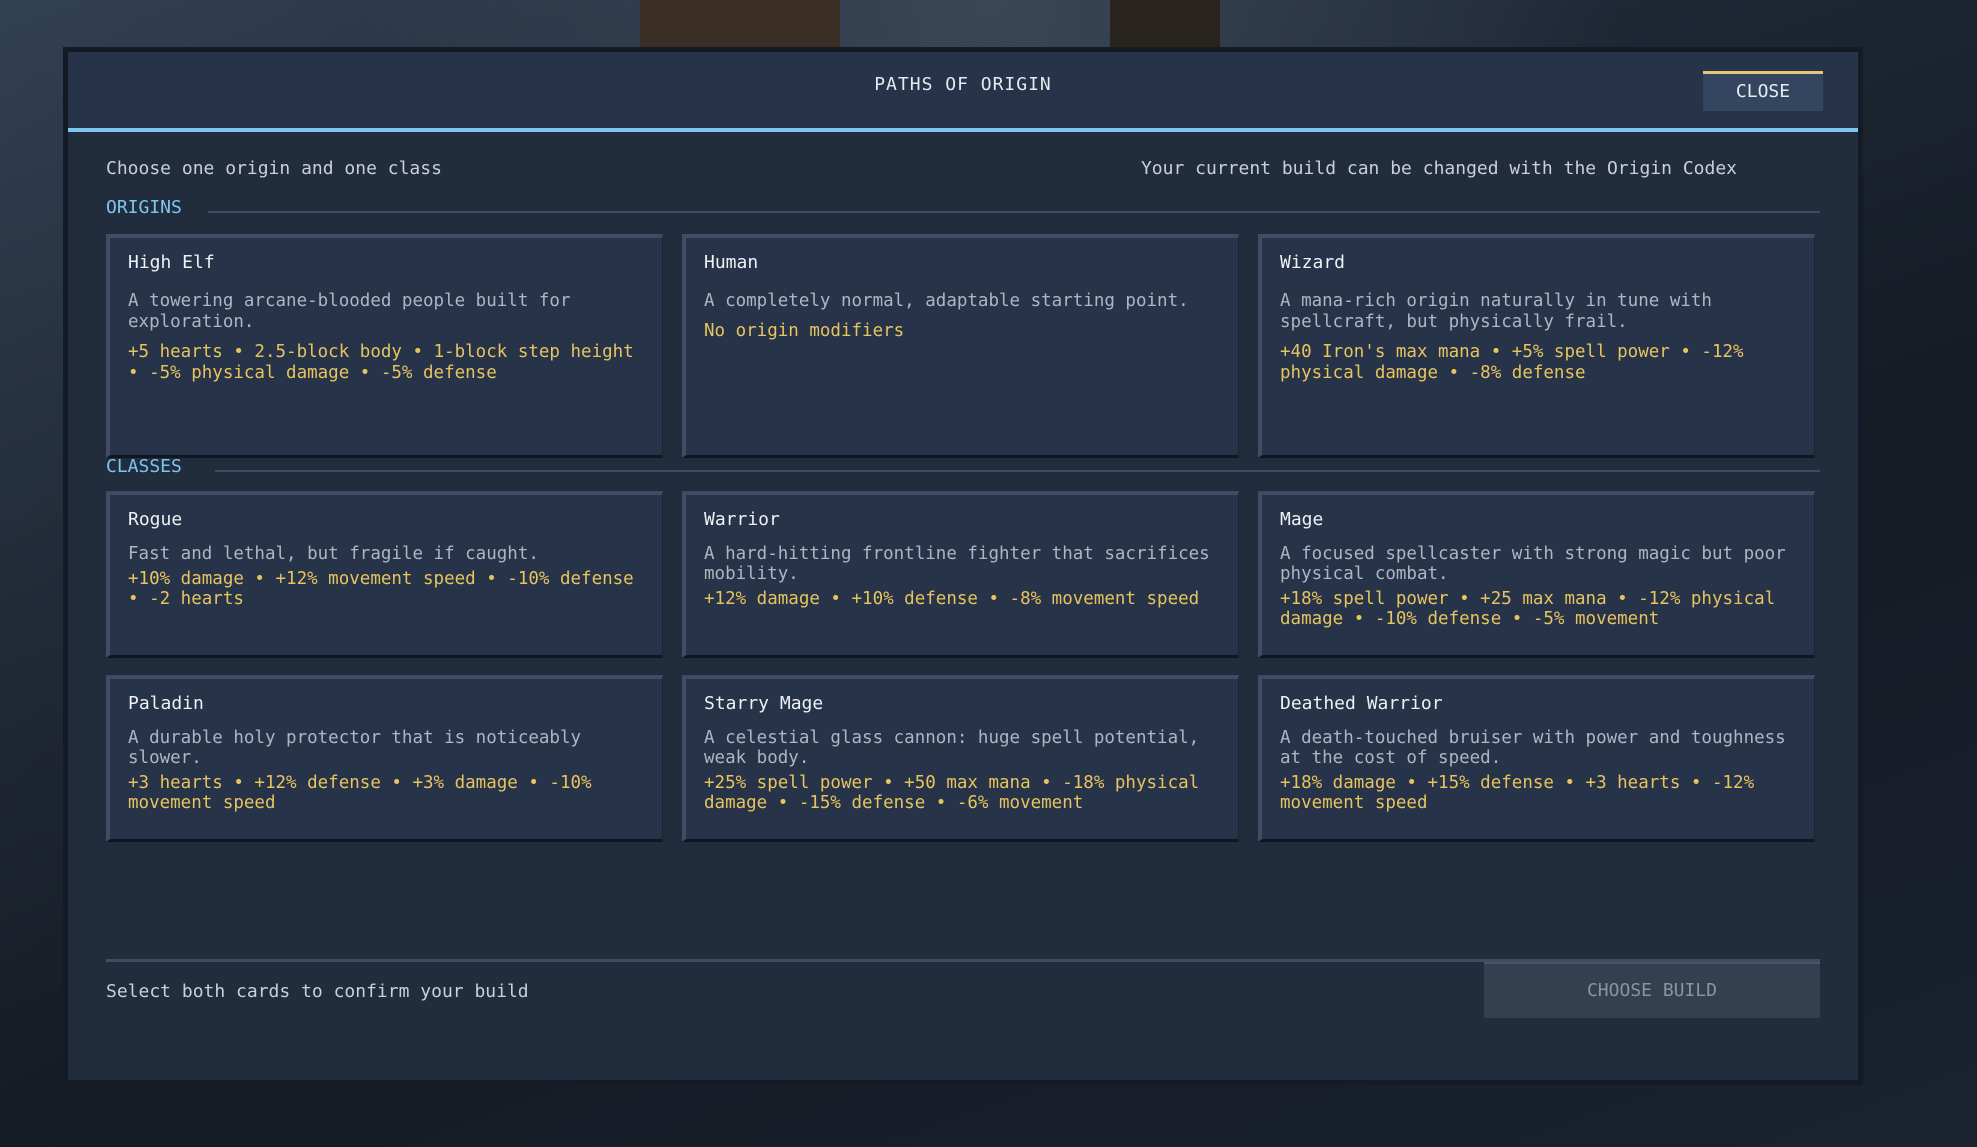  Describe the element at coordinates (1361, 703) in the screenshot. I see `card-name: Deathed Warrior` at that location.